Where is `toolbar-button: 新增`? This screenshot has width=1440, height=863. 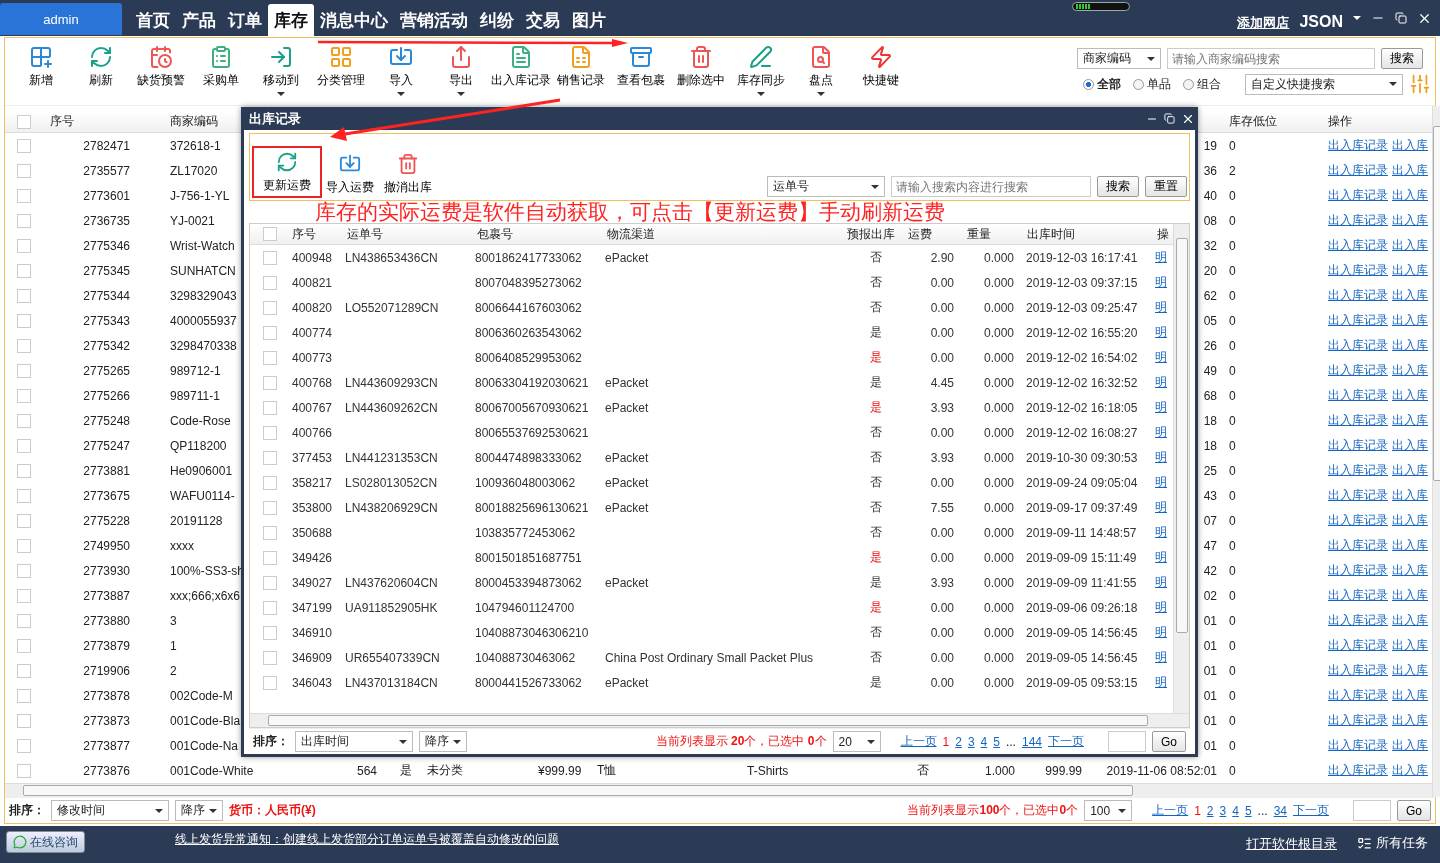 toolbar-button: 新增 is located at coordinates (41, 71).